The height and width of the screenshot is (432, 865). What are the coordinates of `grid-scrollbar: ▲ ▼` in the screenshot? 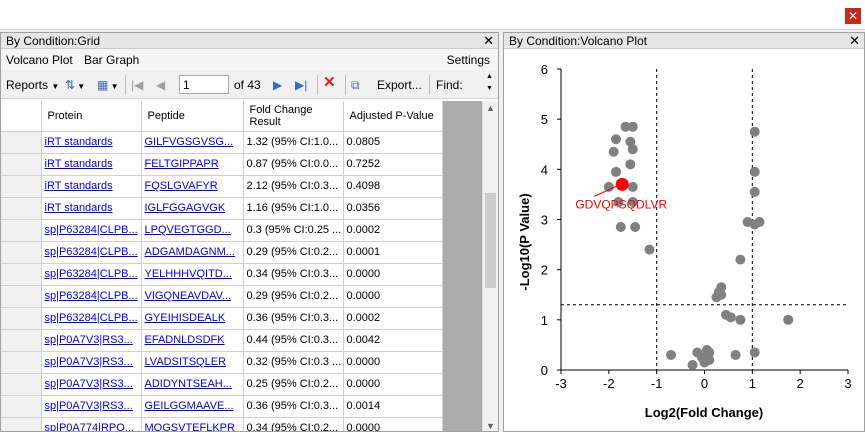 It's located at (490, 266).